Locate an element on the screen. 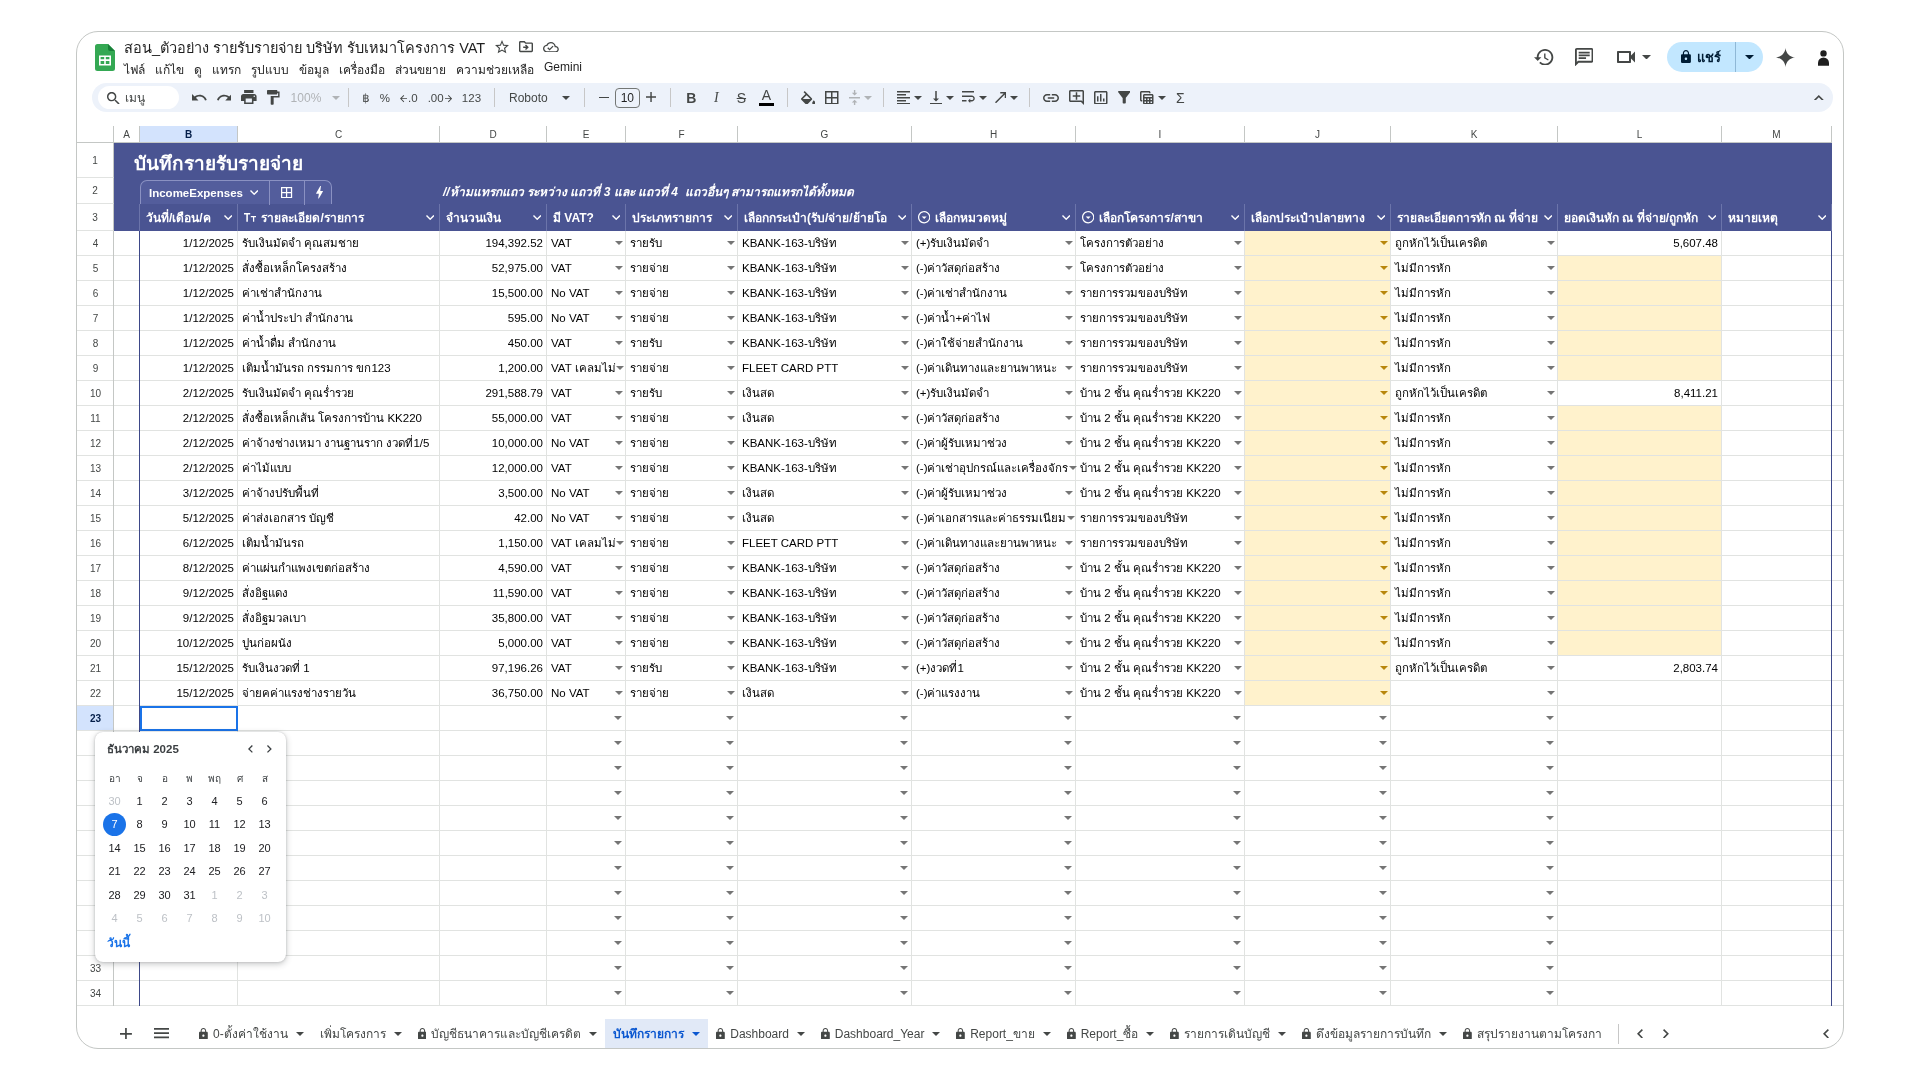 Image resolution: width=1920 pixels, height=1080 pixels. dropdown-cell: เงินสด is located at coordinates (825, 393).